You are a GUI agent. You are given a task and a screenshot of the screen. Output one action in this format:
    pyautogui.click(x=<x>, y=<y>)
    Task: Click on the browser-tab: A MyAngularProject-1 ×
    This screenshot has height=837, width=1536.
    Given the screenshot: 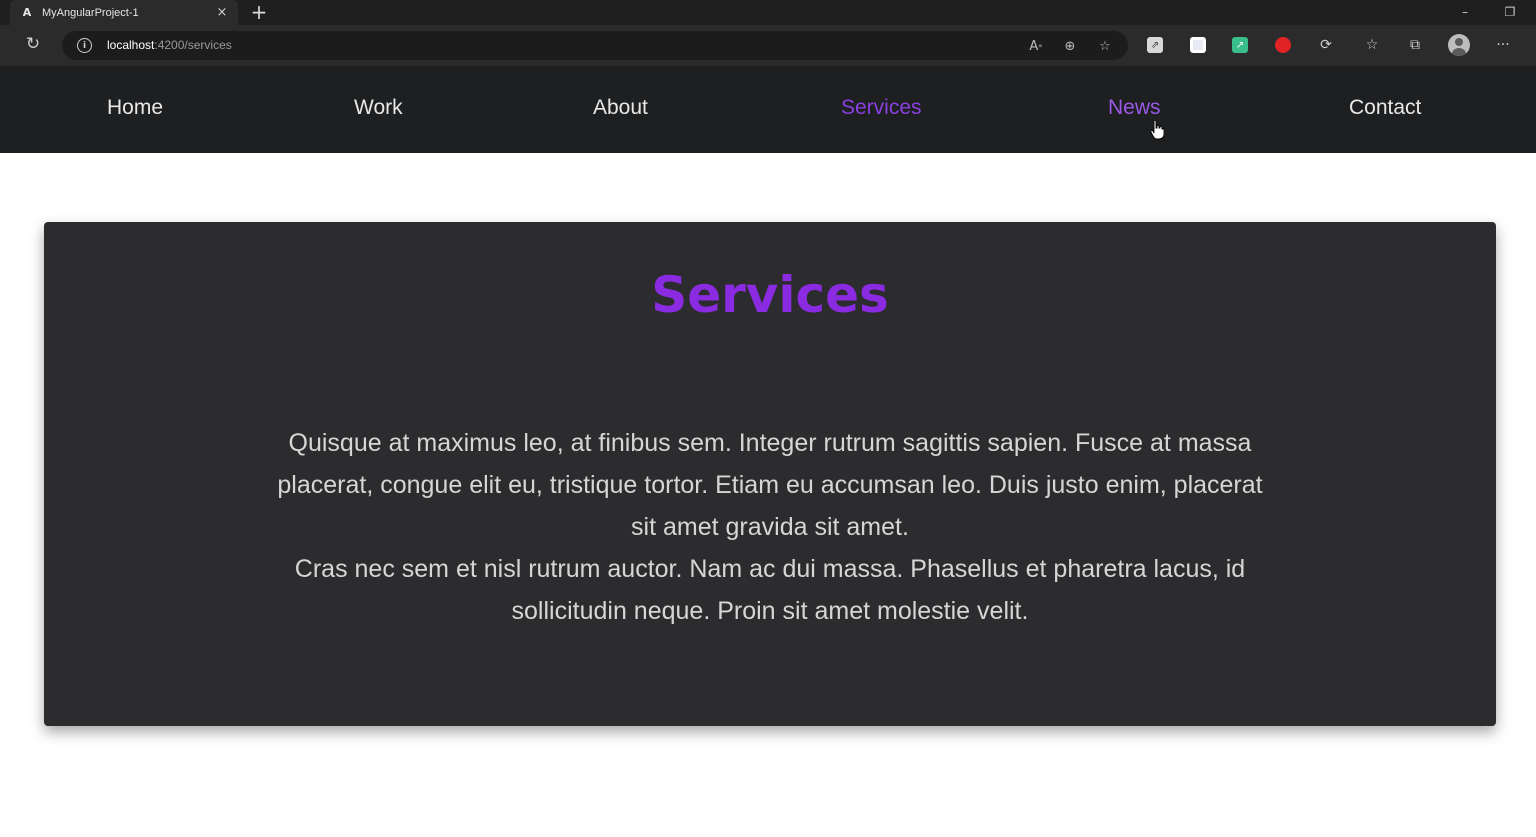 What is the action you would take?
    pyautogui.click(x=124, y=12)
    